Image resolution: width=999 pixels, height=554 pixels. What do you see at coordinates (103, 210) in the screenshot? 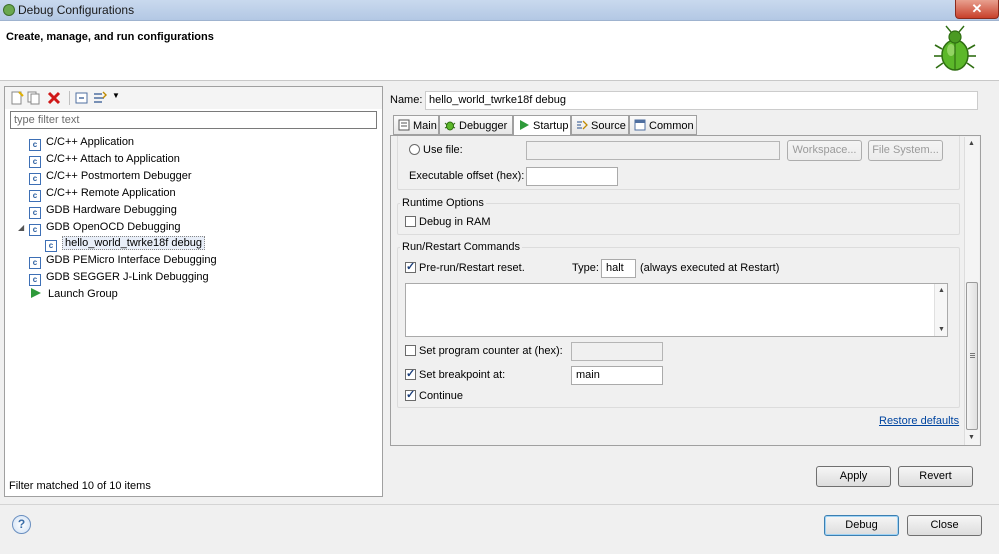
I see `tree-item-gdb-hardware: c GDB Hardware Debugging` at bounding box center [103, 210].